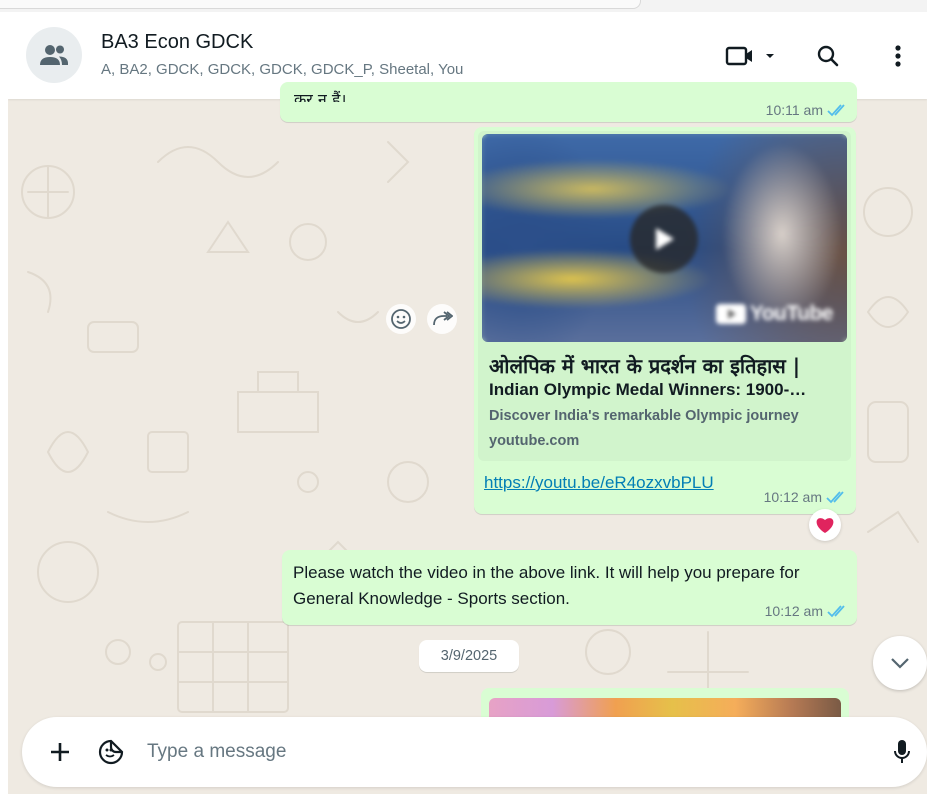 The image size is (927, 794). I want to click on forward-button, so click(442, 319).